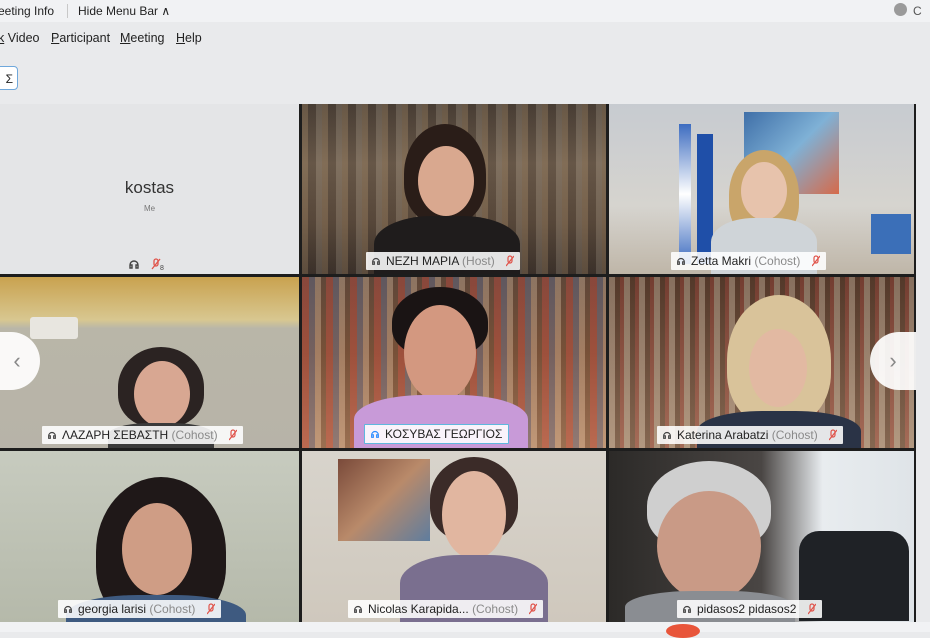  What do you see at coordinates (67, 11) in the screenshot?
I see `divider` at bounding box center [67, 11].